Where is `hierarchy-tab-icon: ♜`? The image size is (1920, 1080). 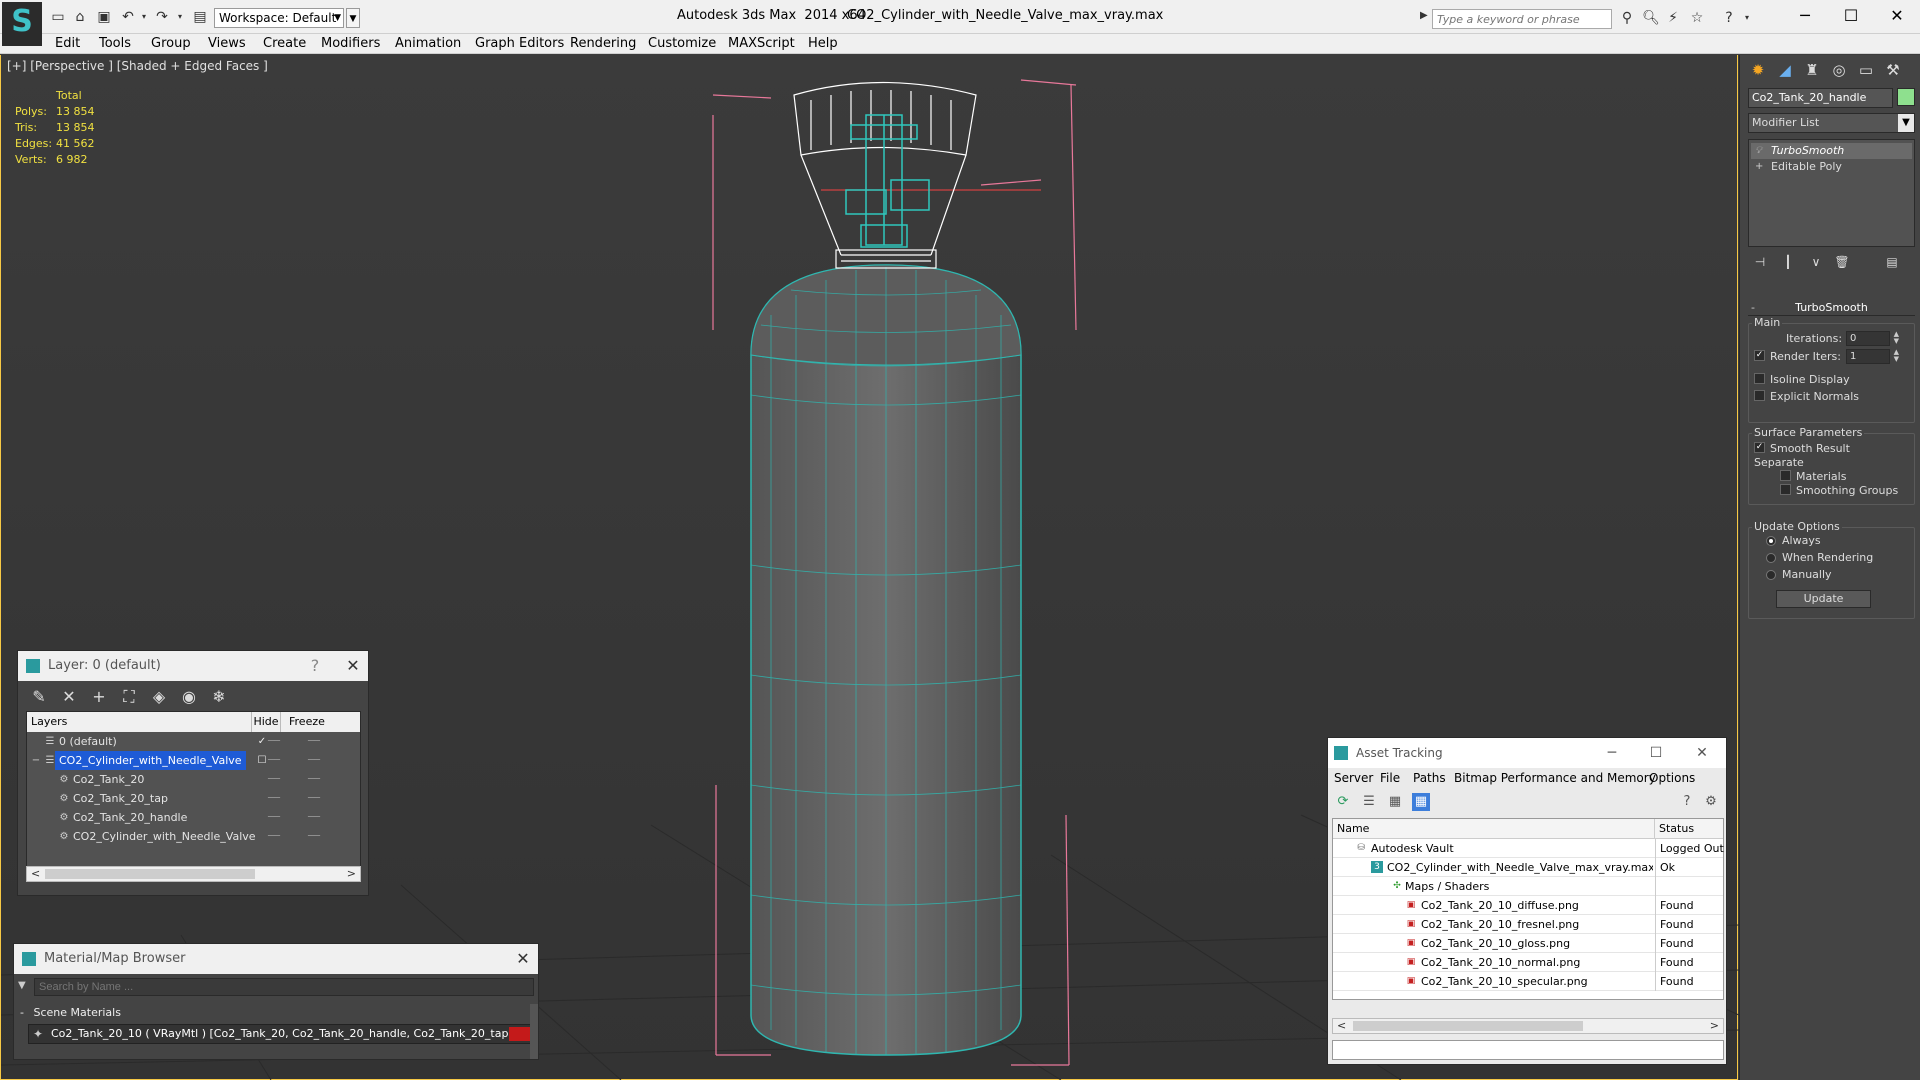
hierarchy-tab-icon: ♜ is located at coordinates (1812, 70).